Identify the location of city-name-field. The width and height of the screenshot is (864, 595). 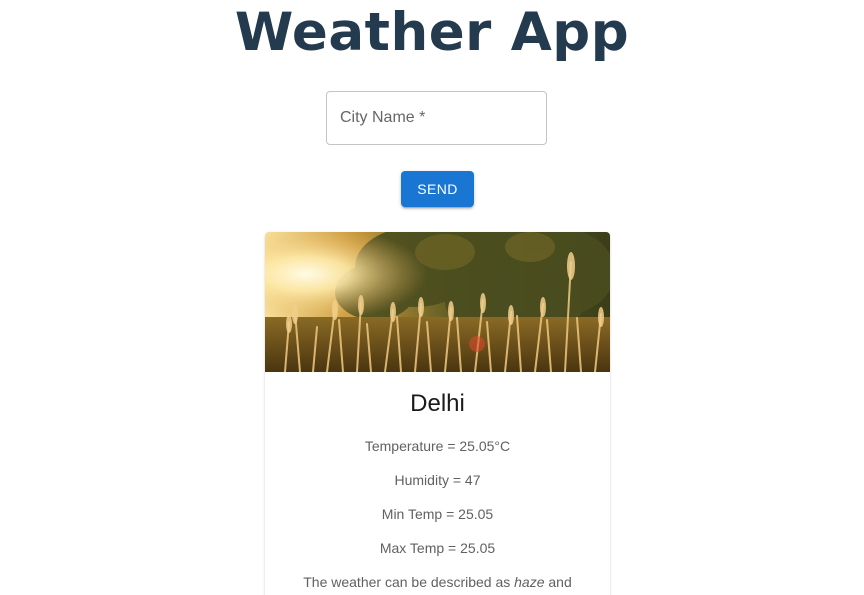
(436, 118).